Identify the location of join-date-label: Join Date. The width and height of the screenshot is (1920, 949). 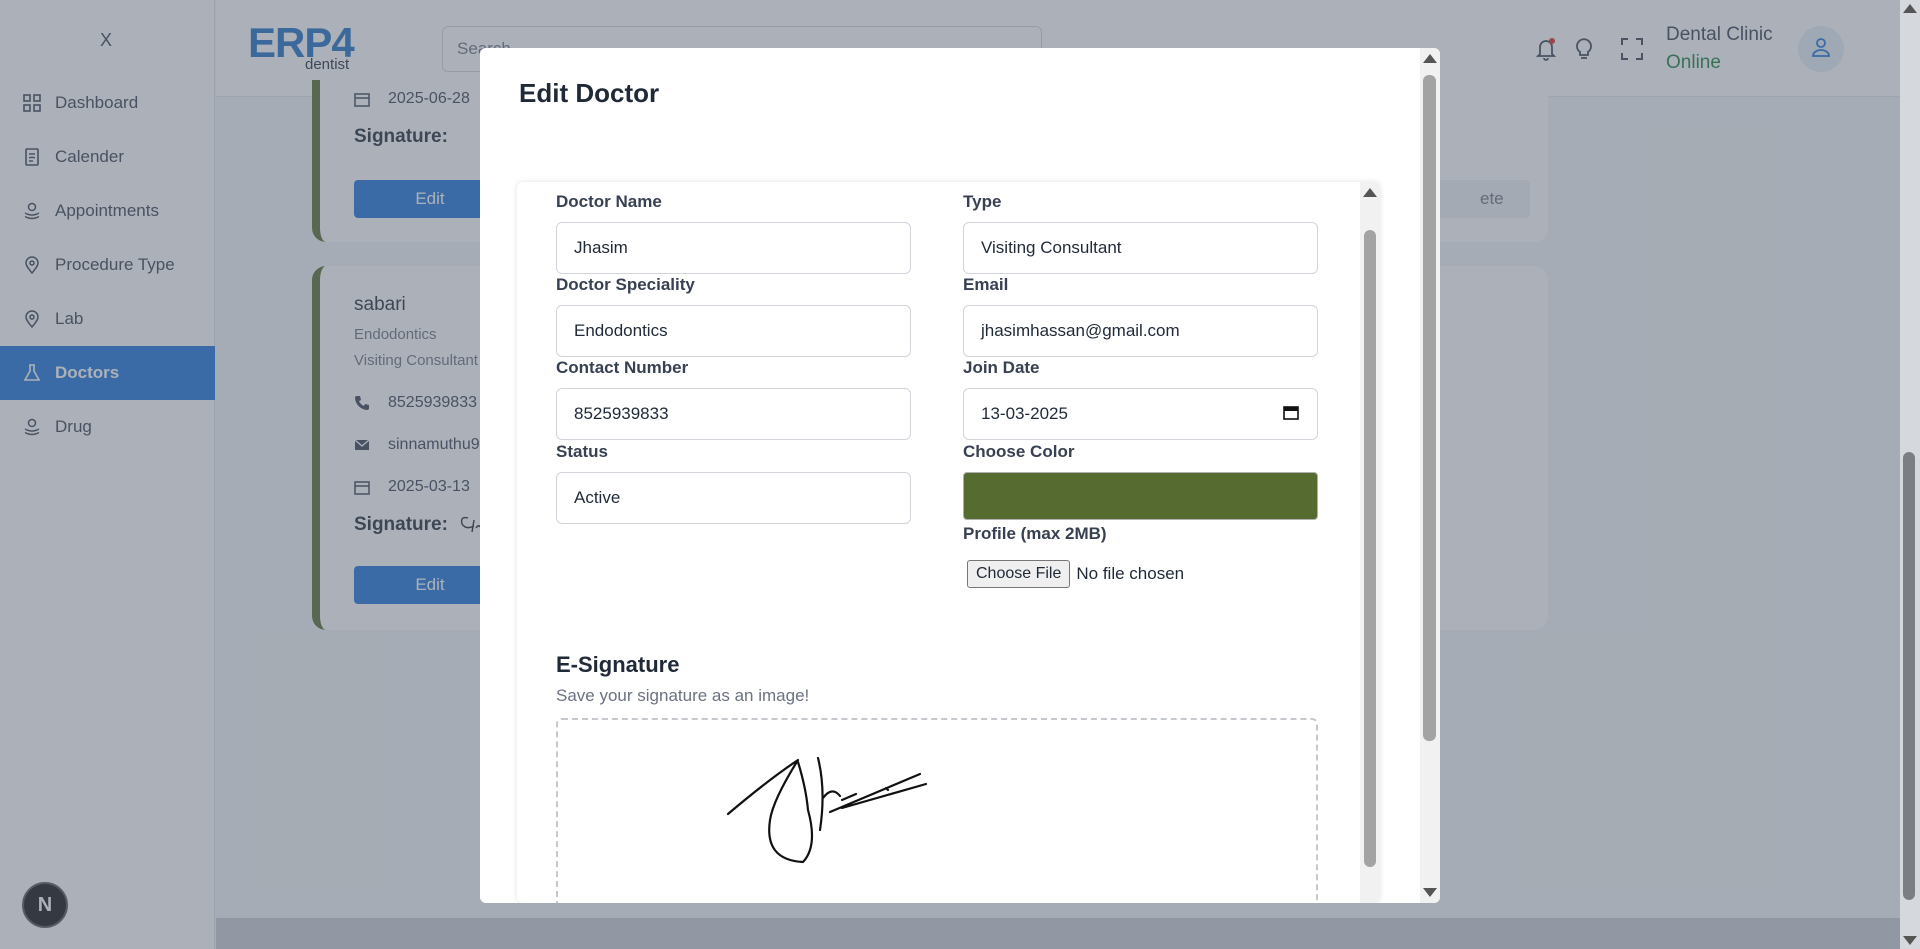
(1001, 367).